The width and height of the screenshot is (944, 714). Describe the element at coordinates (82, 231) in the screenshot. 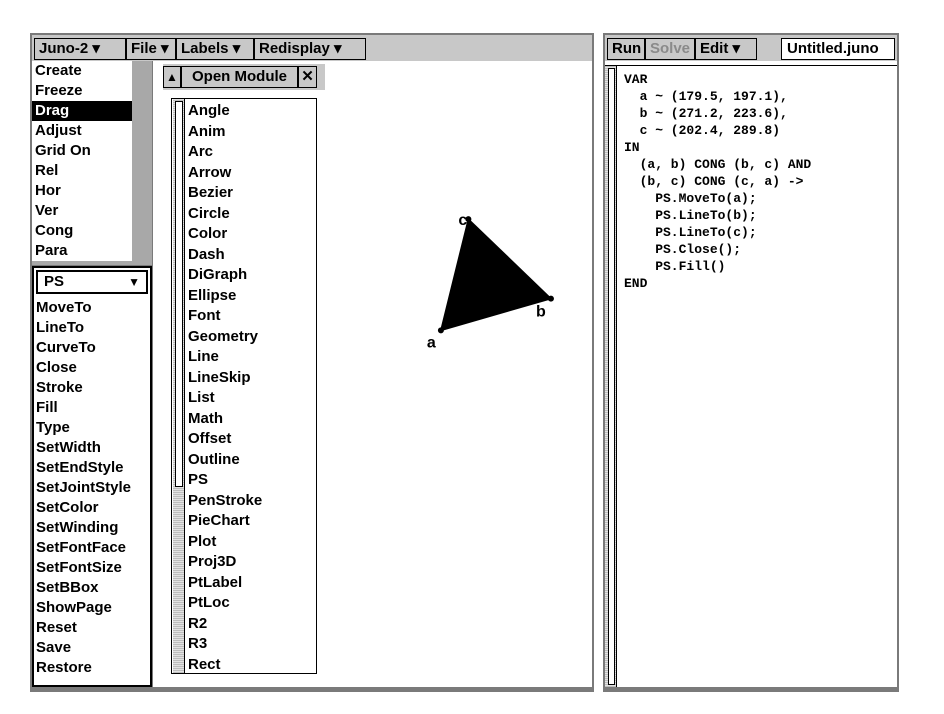

I see `tool-cong: Cong` at that location.